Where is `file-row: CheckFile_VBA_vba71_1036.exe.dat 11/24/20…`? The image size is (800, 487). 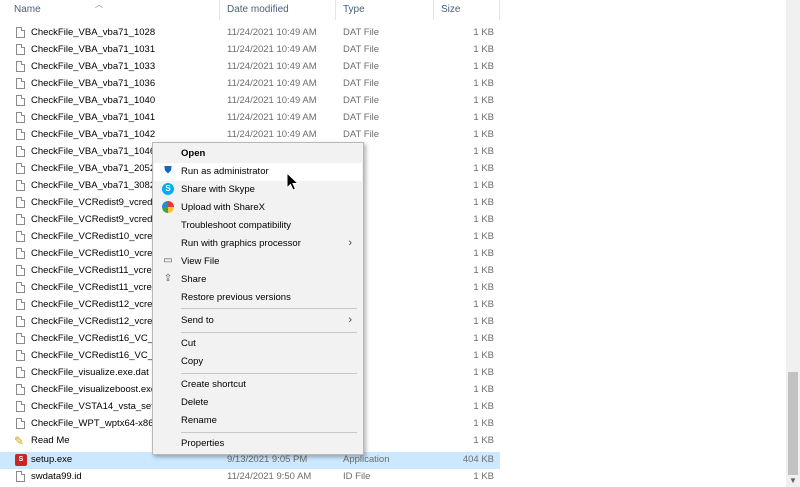
file-row: CheckFile_VBA_vba71_1036.exe.dat 11/24/20… is located at coordinates (250, 84).